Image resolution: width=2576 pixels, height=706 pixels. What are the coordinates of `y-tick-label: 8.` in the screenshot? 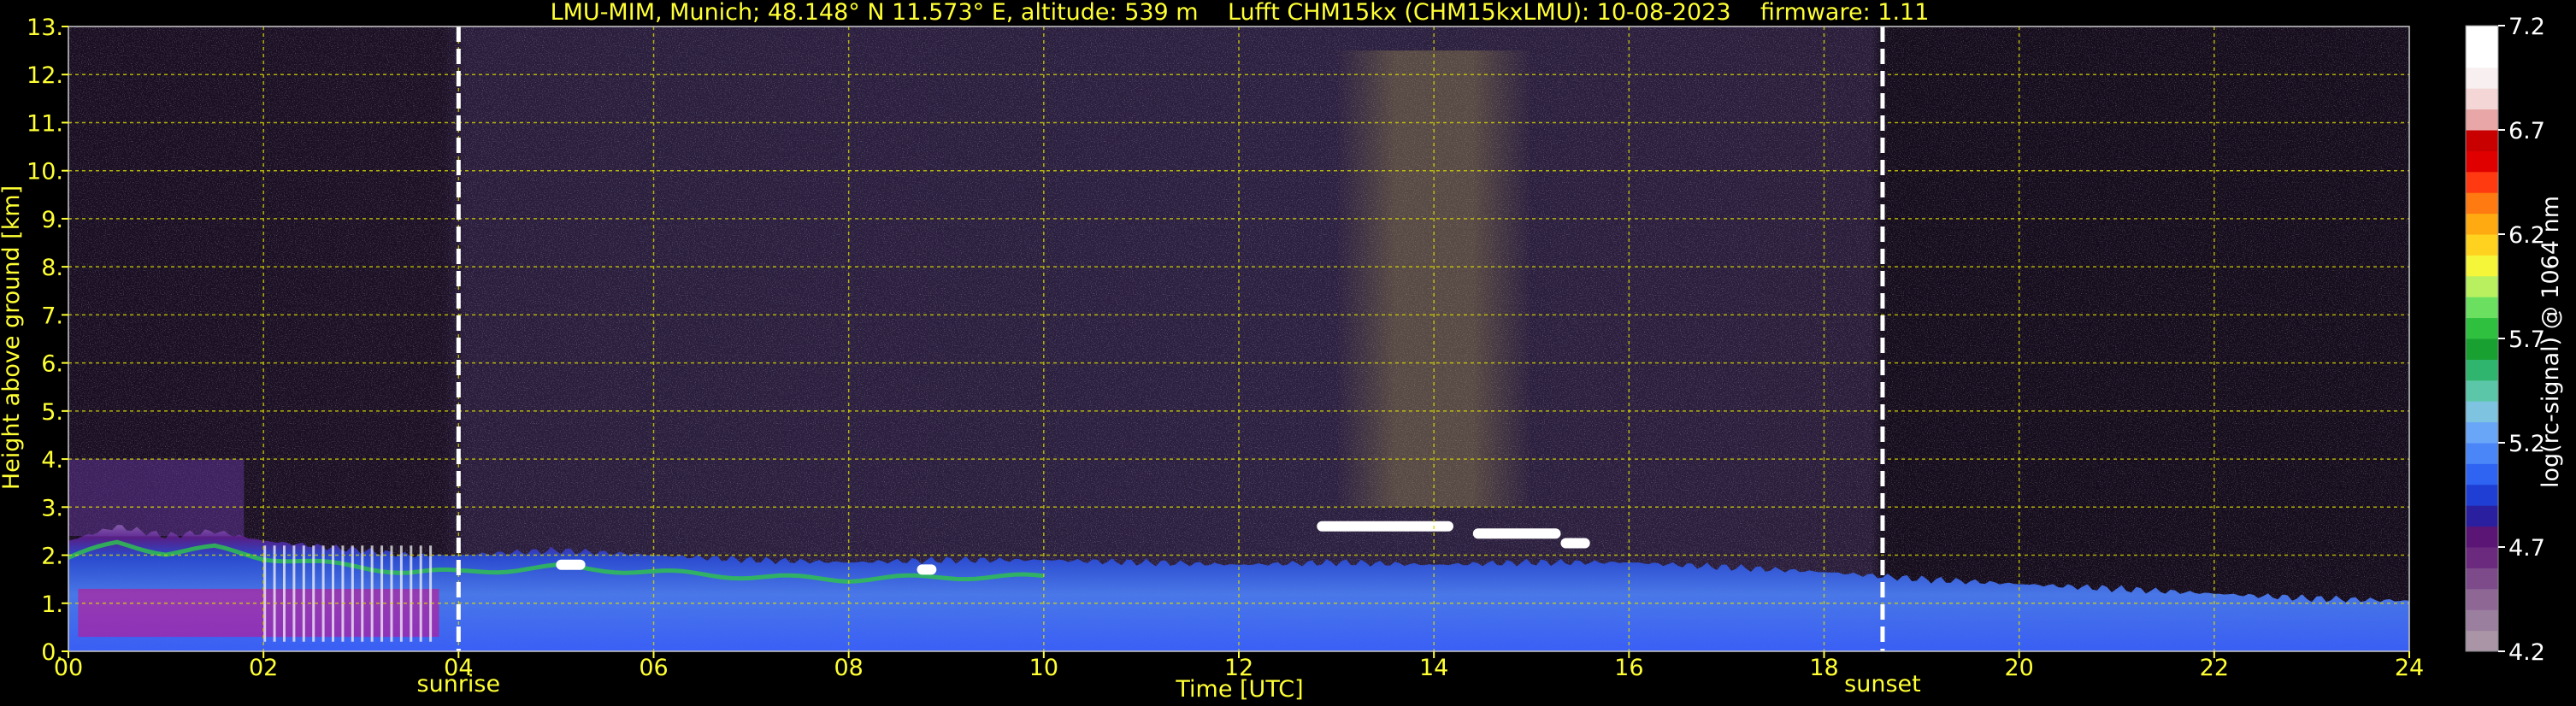 It's located at (52, 268).